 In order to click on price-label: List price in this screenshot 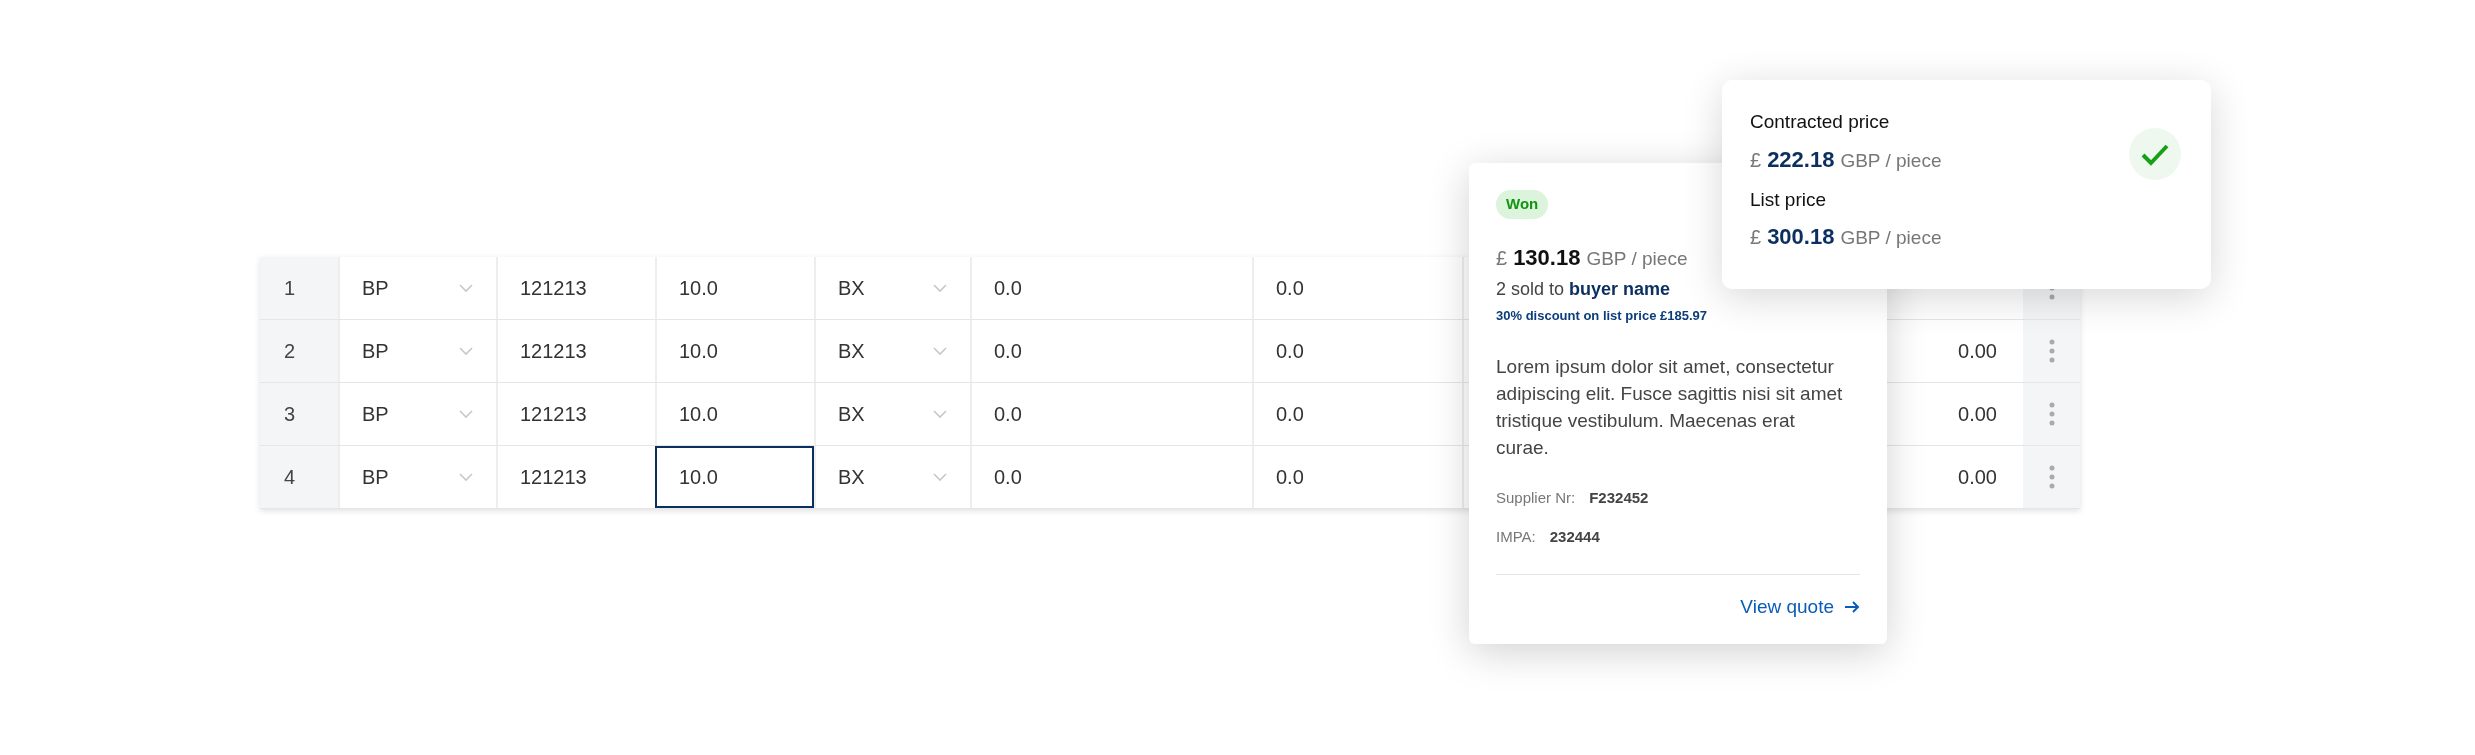, I will do `click(1789, 199)`.